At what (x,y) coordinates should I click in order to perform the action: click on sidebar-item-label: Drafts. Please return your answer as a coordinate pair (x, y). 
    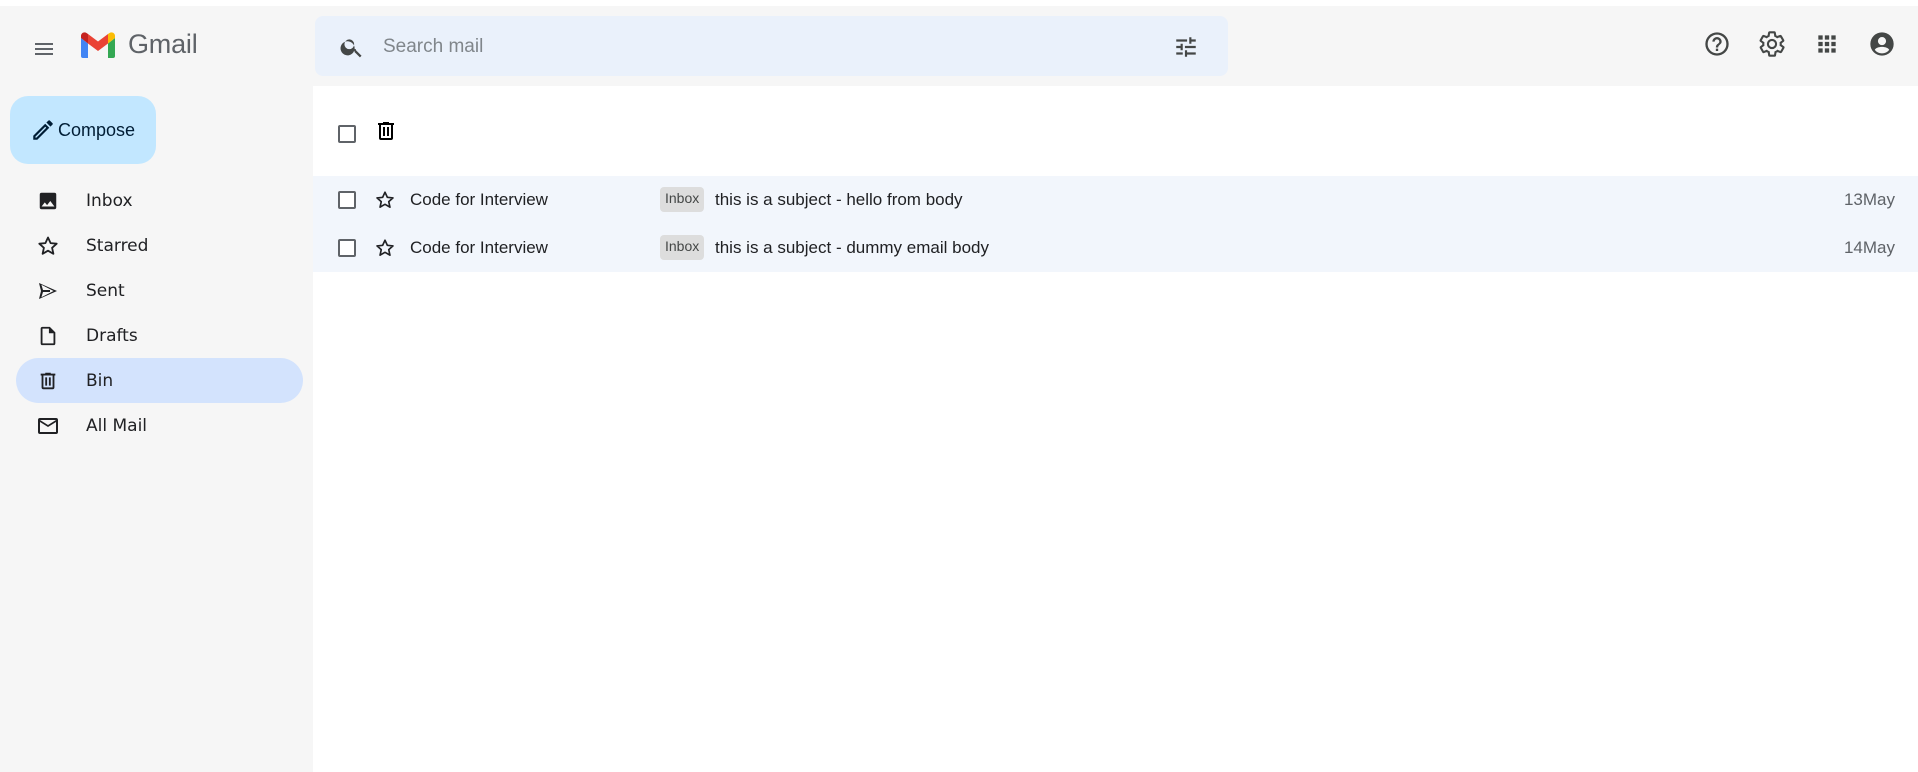
    Looking at the image, I should click on (112, 335).